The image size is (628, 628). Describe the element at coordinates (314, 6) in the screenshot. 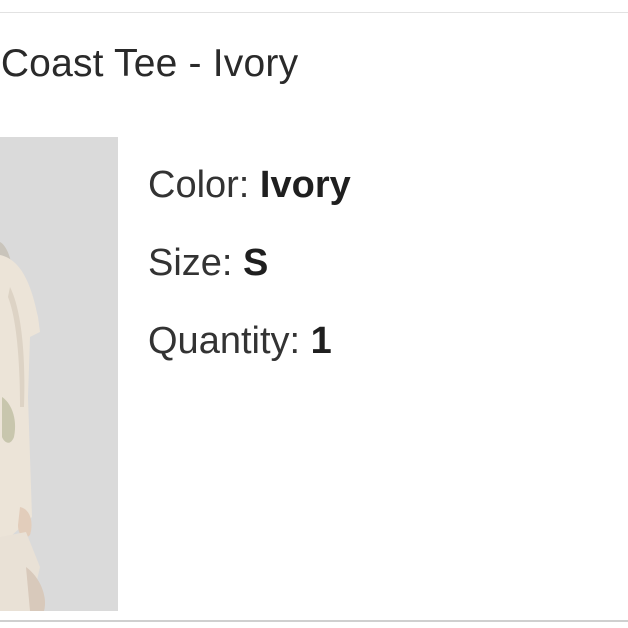

I see `top-divider` at that location.